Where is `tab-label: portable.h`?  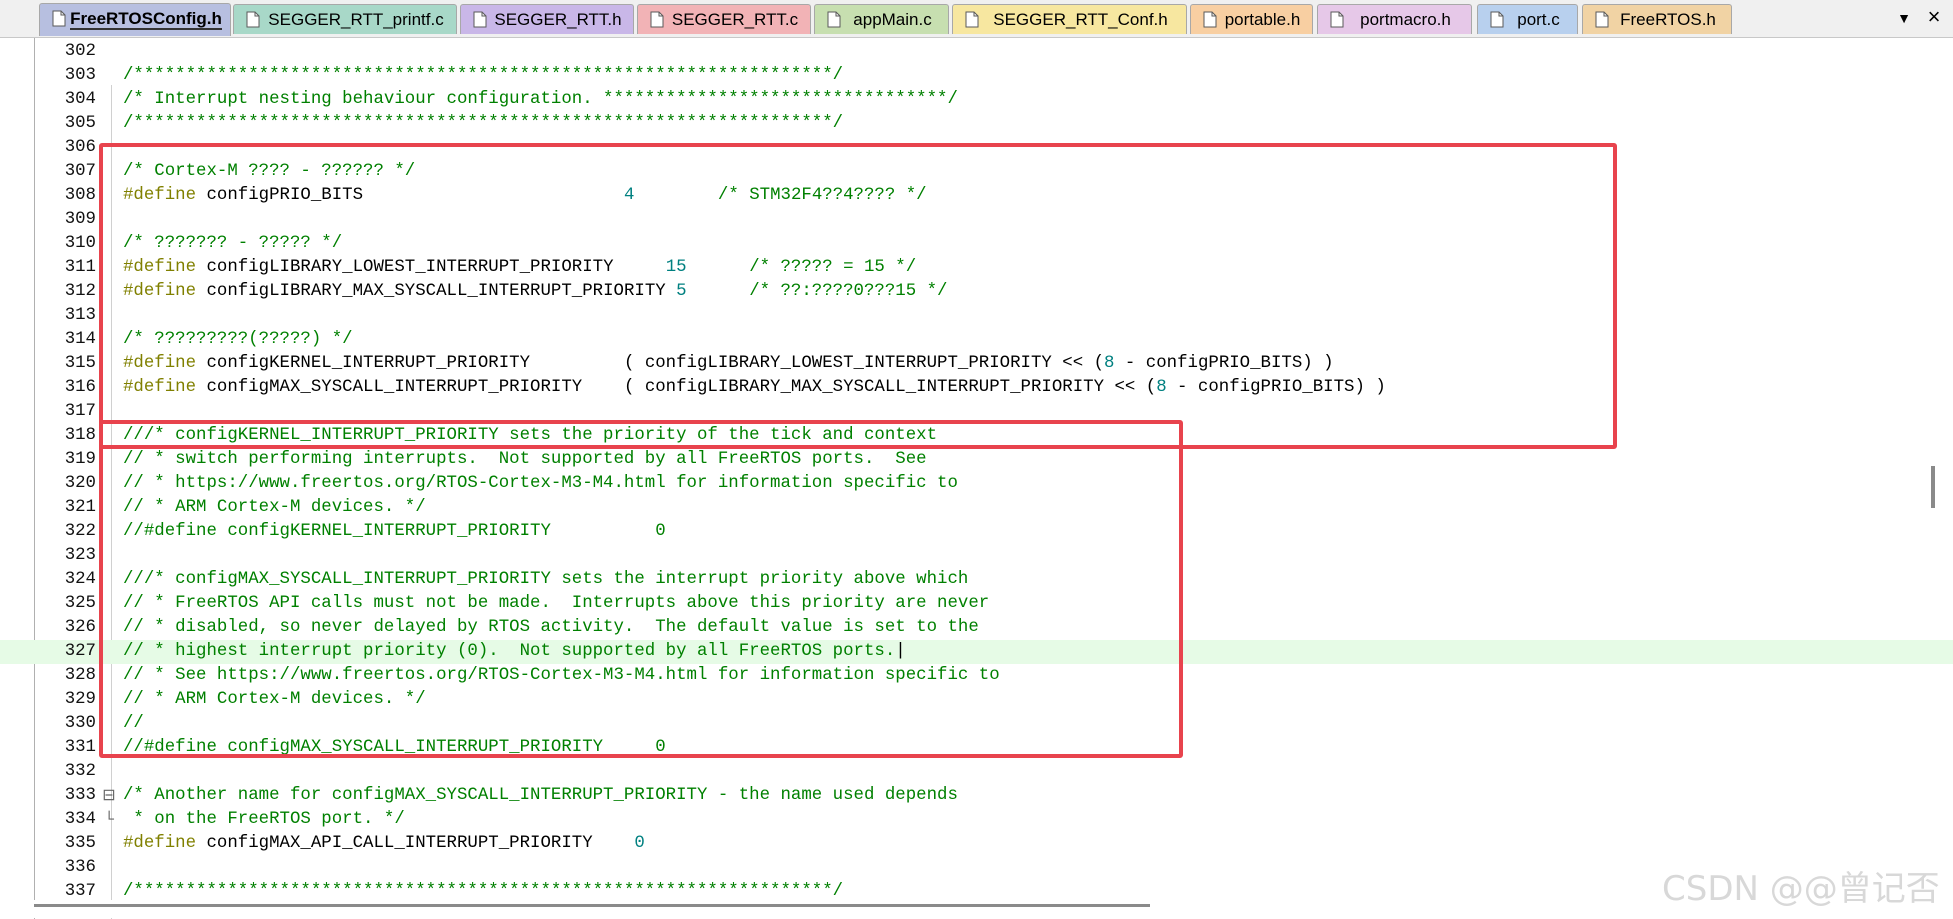
tab-label: portable.h is located at coordinates (1262, 19).